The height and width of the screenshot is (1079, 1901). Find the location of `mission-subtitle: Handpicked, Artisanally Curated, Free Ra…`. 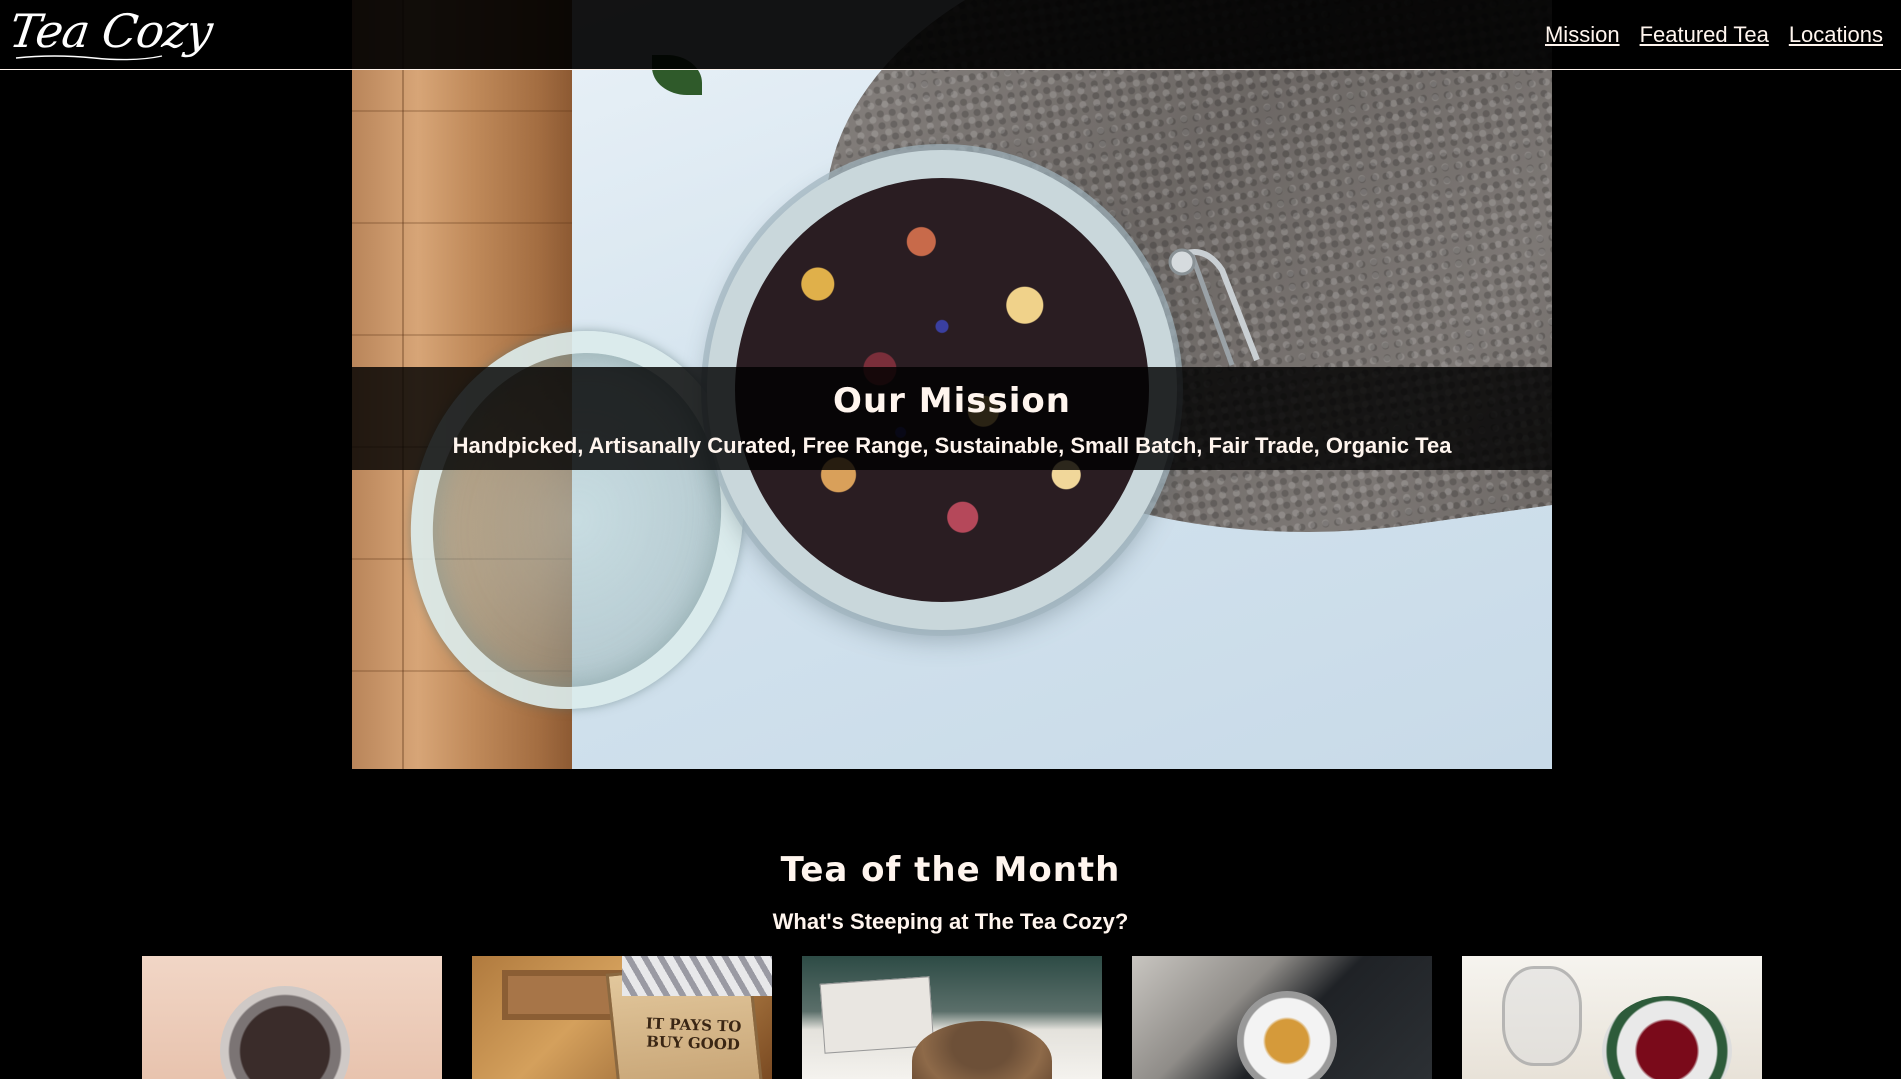

mission-subtitle: Handpicked, Artisanally Curated, Free Ra… is located at coordinates (952, 445).